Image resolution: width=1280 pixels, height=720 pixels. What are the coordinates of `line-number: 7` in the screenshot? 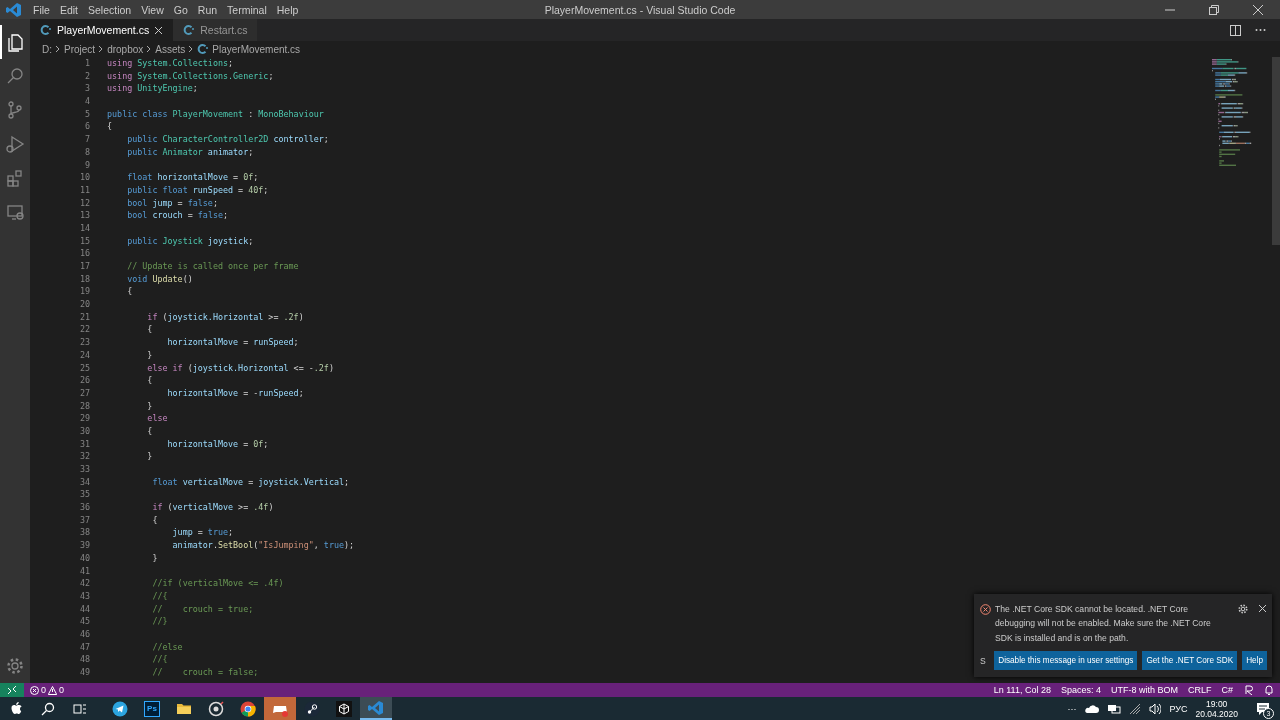 It's located at (86, 139).